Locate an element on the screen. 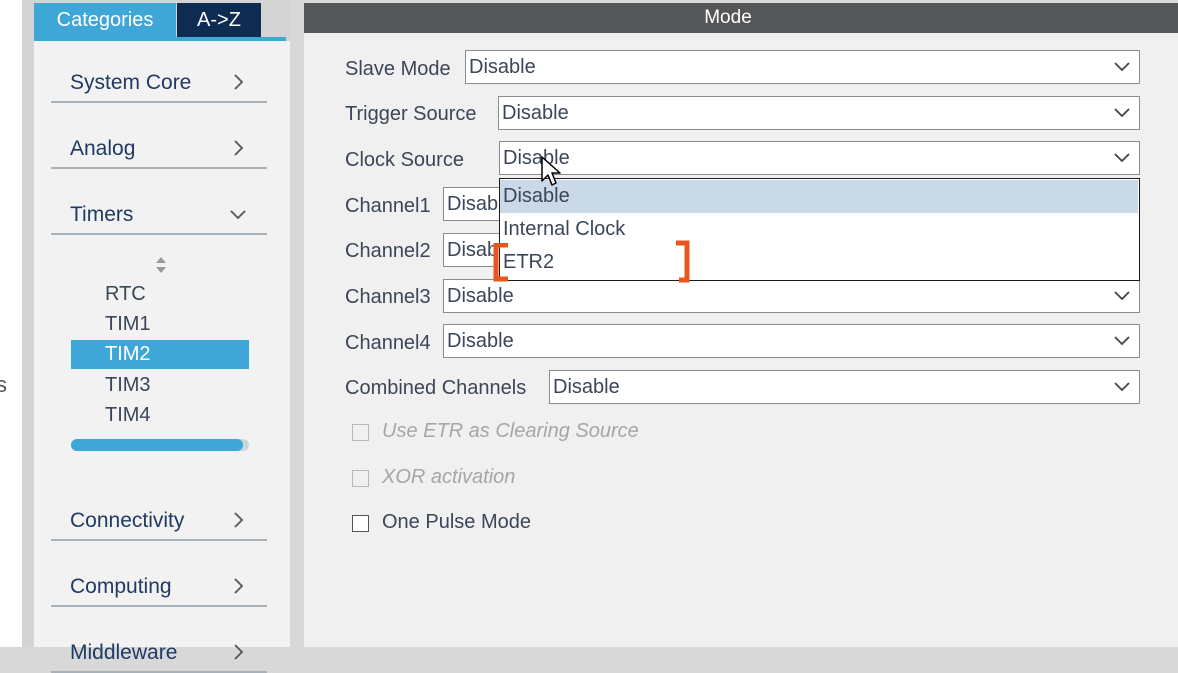 Image resolution: width=1178 pixels, height=673 pixels. checkbox-label: Use ETR as Clearing Source is located at coordinates (510, 431).